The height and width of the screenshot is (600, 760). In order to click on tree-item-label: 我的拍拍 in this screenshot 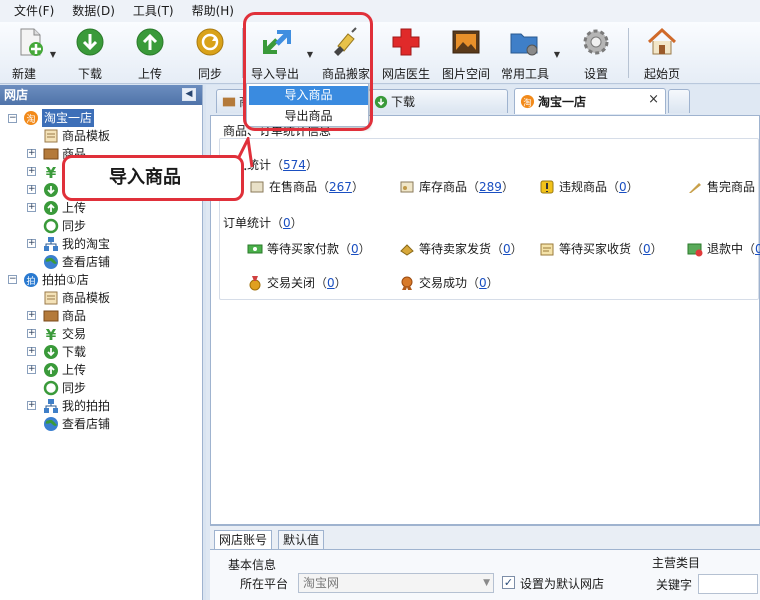, I will do `click(86, 406)`.